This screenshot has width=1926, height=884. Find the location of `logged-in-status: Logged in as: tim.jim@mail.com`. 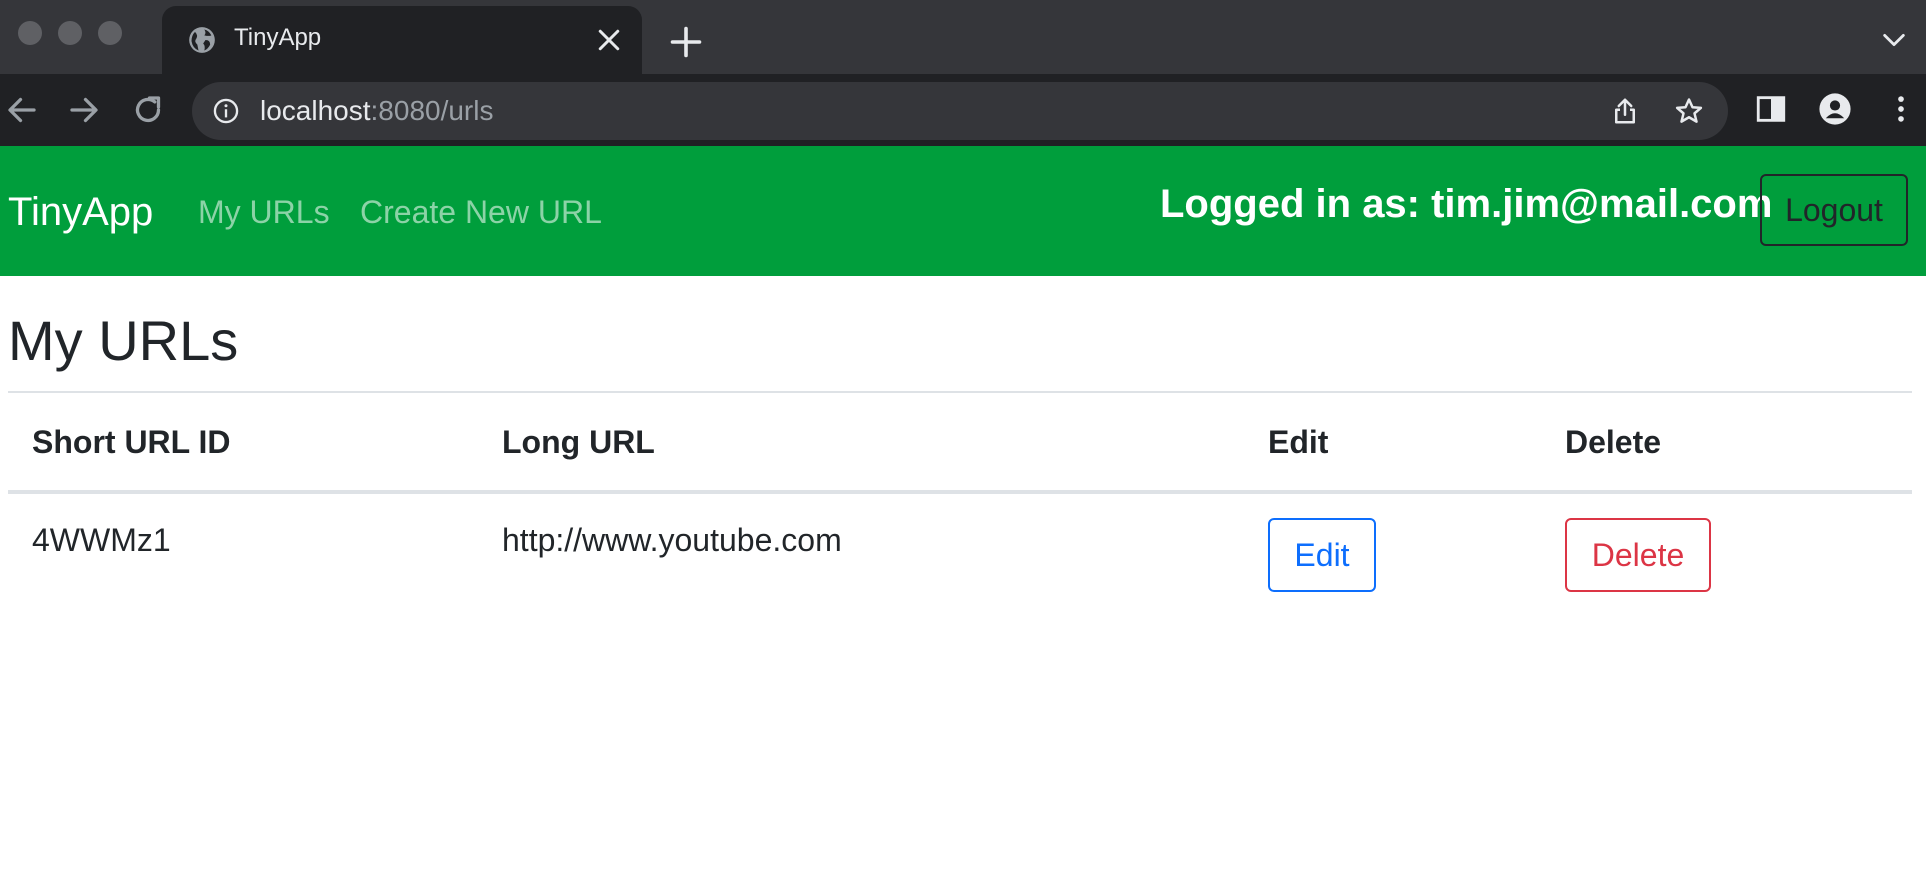

logged-in-status: Logged in as: tim.jim@mail.com is located at coordinates (1466, 204).